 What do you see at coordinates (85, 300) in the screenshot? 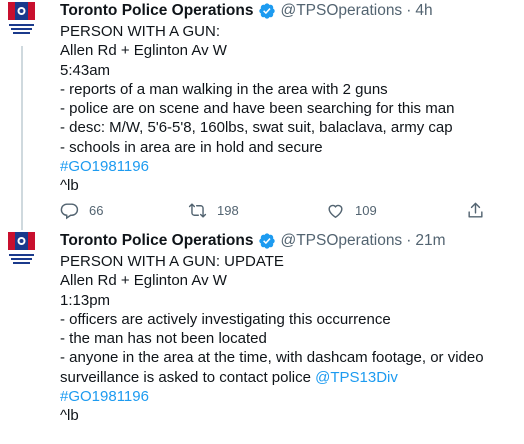
I see `tweet-line: 1:13pm` at bounding box center [85, 300].